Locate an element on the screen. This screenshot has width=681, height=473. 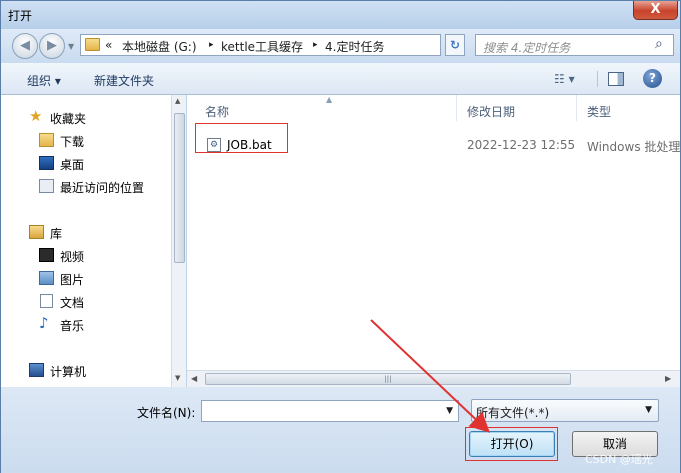
video-icon is located at coordinates (46, 255).